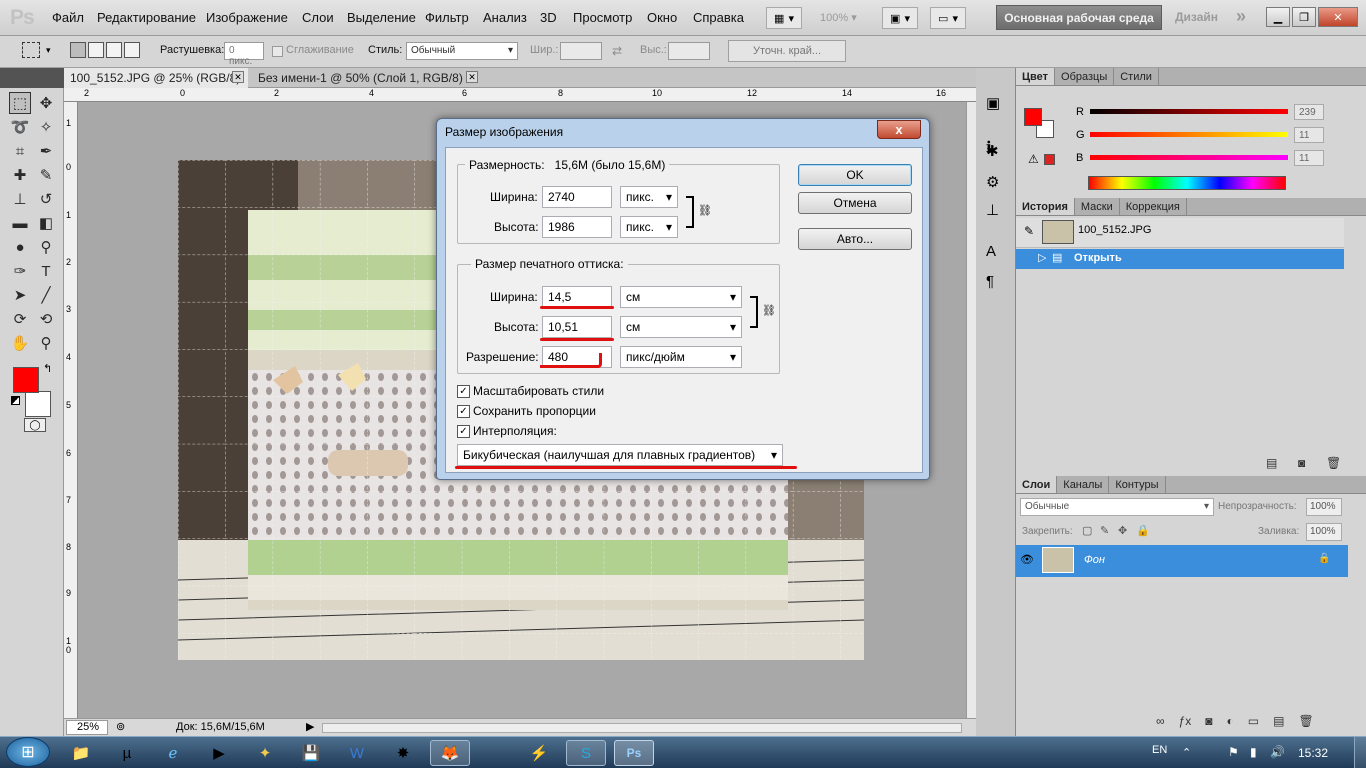 This screenshot has height=768, width=1366. What do you see at coordinates (1189, 157) in the screenshot?
I see `b-slider` at bounding box center [1189, 157].